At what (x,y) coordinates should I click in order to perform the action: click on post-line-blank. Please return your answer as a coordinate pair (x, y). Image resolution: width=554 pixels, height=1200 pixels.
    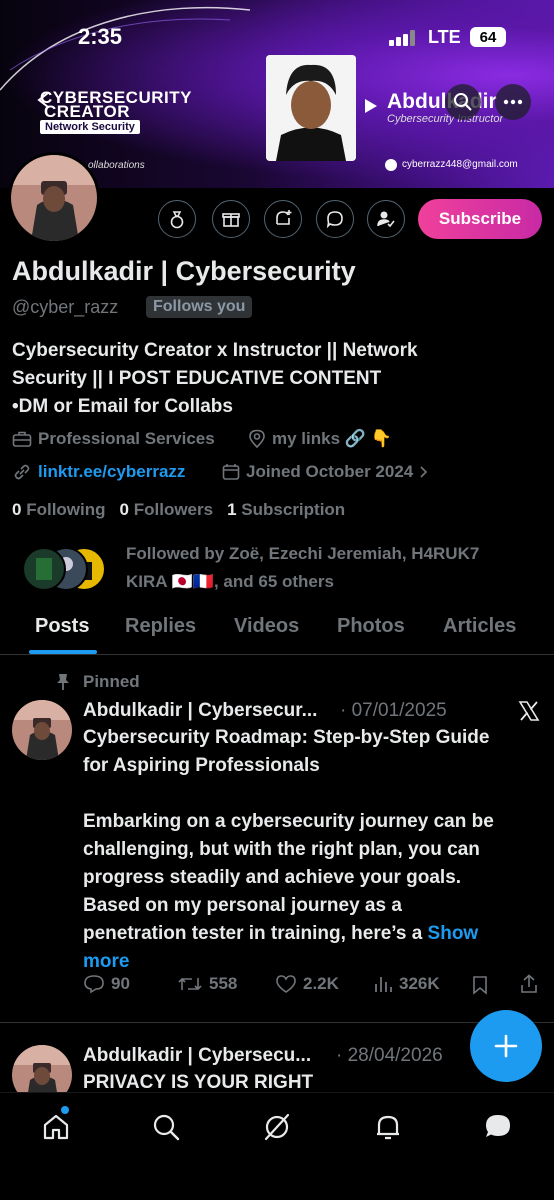
    Looking at the image, I should click on (313, 794).